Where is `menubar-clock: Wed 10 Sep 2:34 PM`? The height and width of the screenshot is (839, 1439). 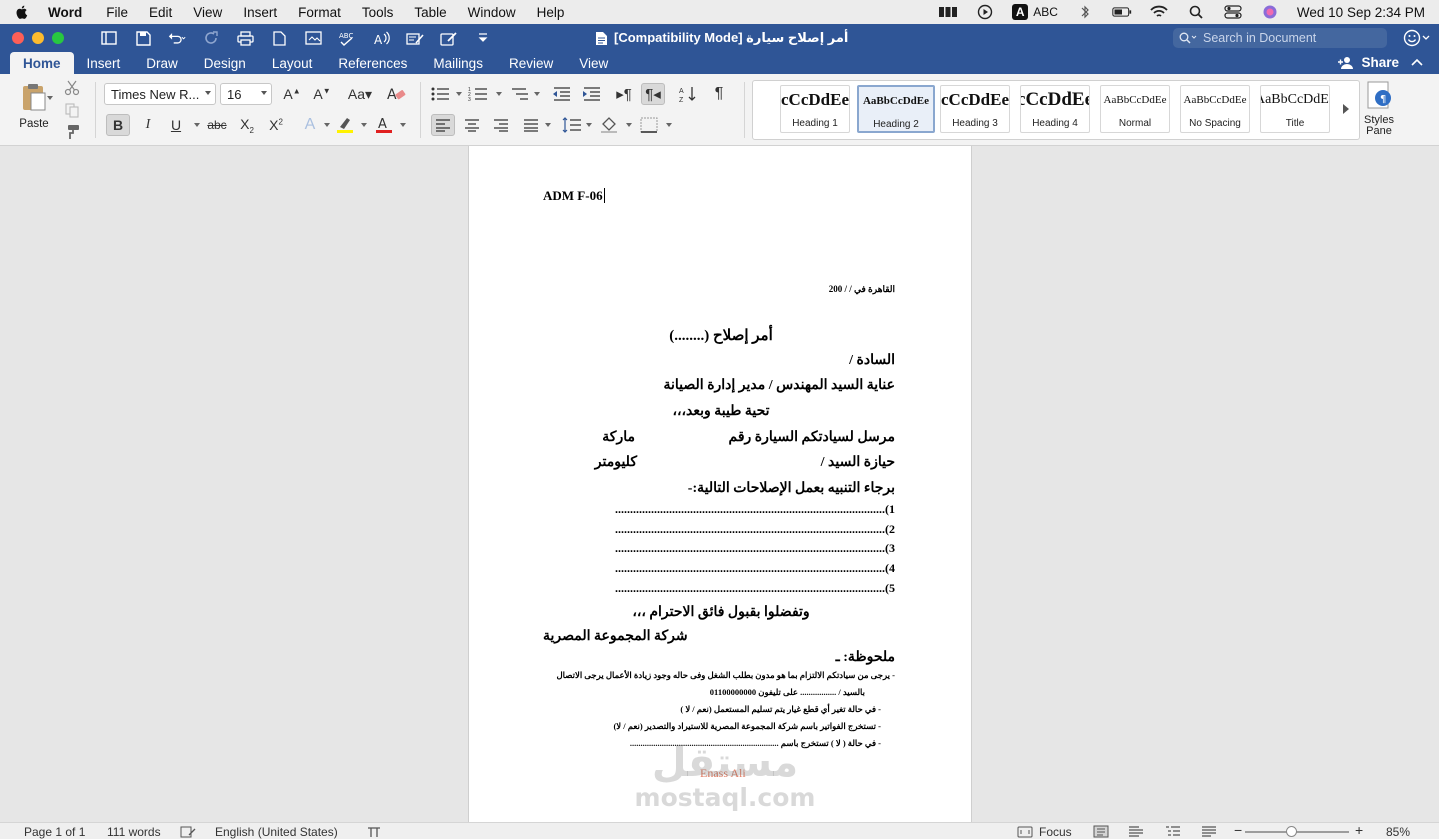
menubar-clock: Wed 10 Sep 2:34 PM is located at coordinates (1361, 12).